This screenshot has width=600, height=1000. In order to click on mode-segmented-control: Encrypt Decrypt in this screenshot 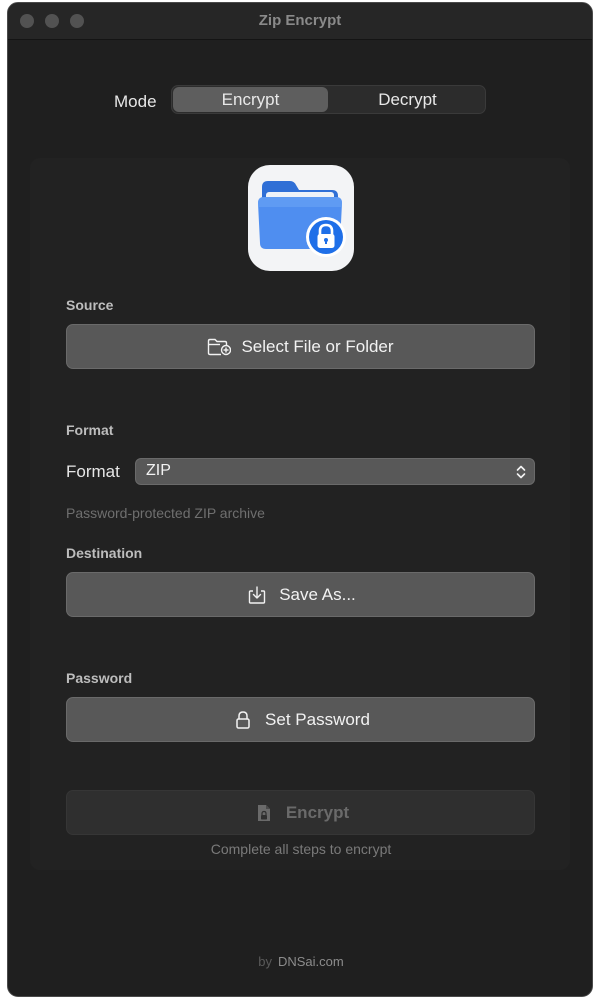, I will do `click(328, 99)`.